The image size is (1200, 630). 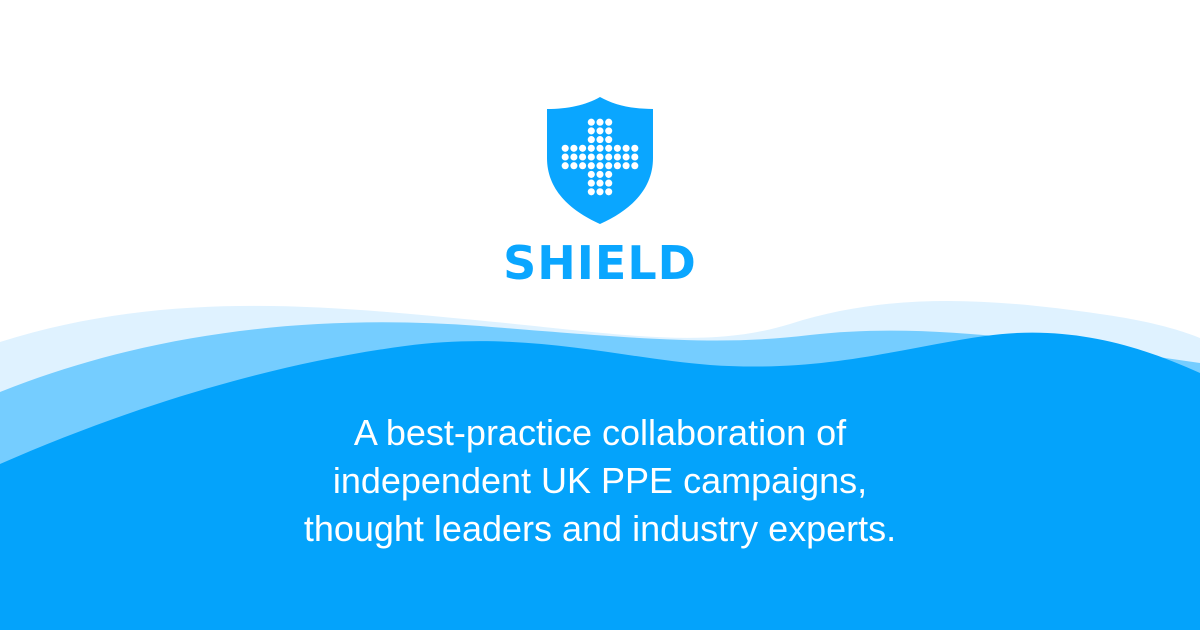 What do you see at coordinates (600, 528) in the screenshot?
I see `tagline-line-3: thought leaders and industry experts.` at bounding box center [600, 528].